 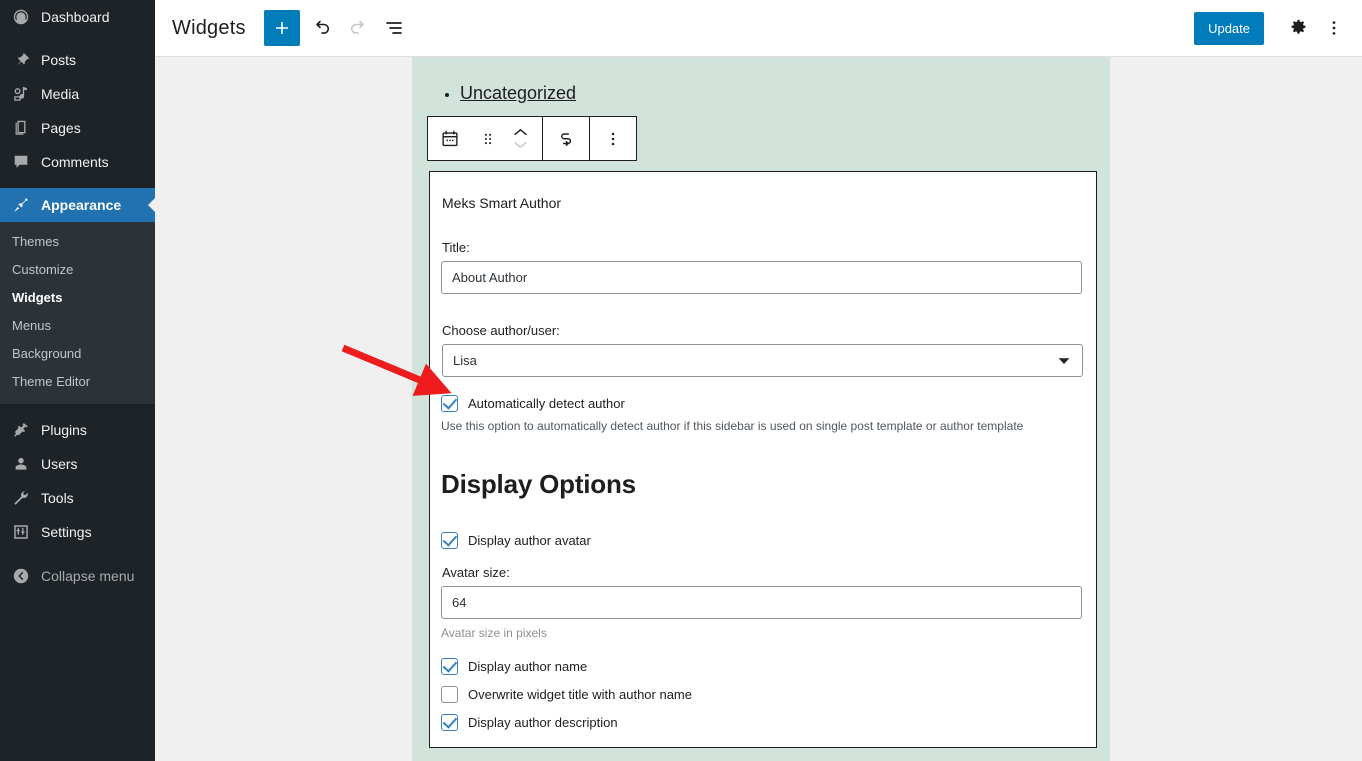 I want to click on calendar-archives-icon, so click(x=450, y=138).